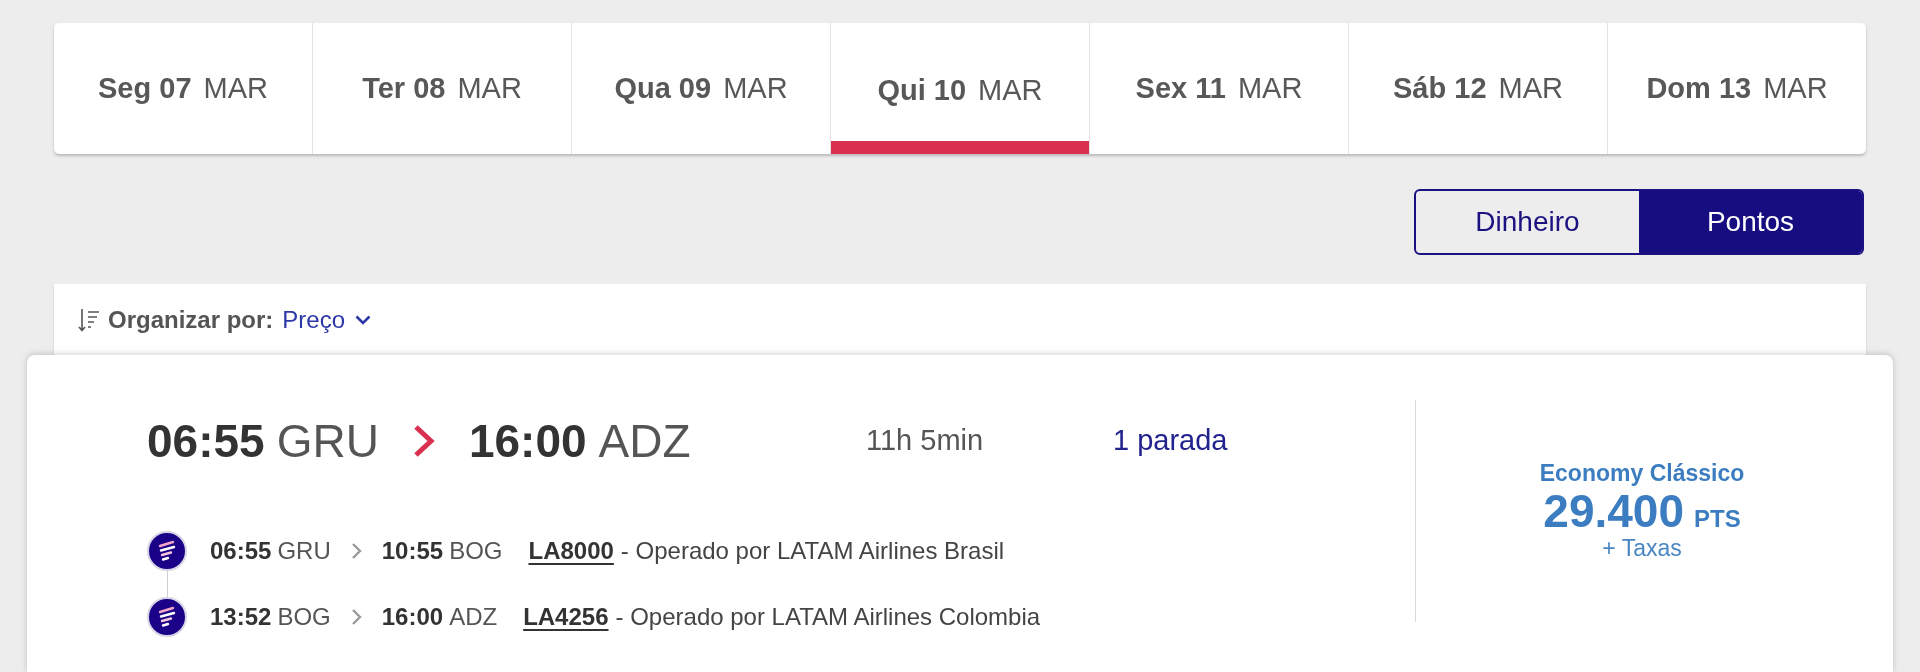 Image resolution: width=1920 pixels, height=672 pixels. Describe the element at coordinates (960, 88) in the screenshot. I see `date-tab: Qui 10 MAR` at that location.